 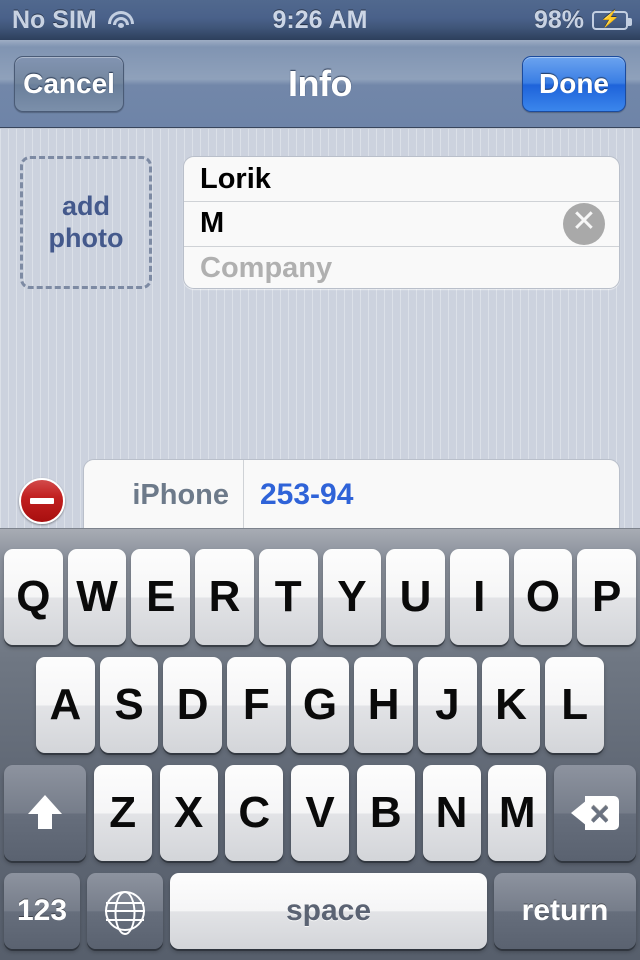 I want to click on last-name-field: M ✕, so click(x=401, y=223).